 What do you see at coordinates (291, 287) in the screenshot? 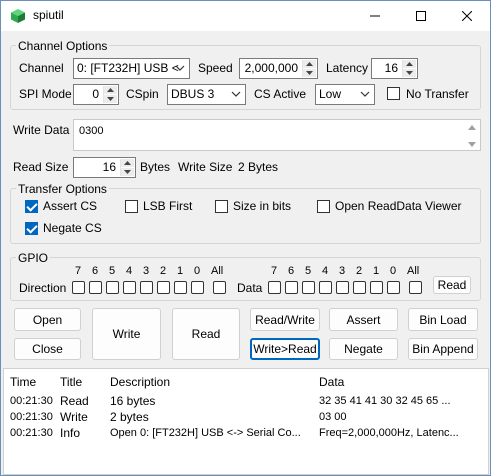
I see `data-checkbox-bit6` at bounding box center [291, 287].